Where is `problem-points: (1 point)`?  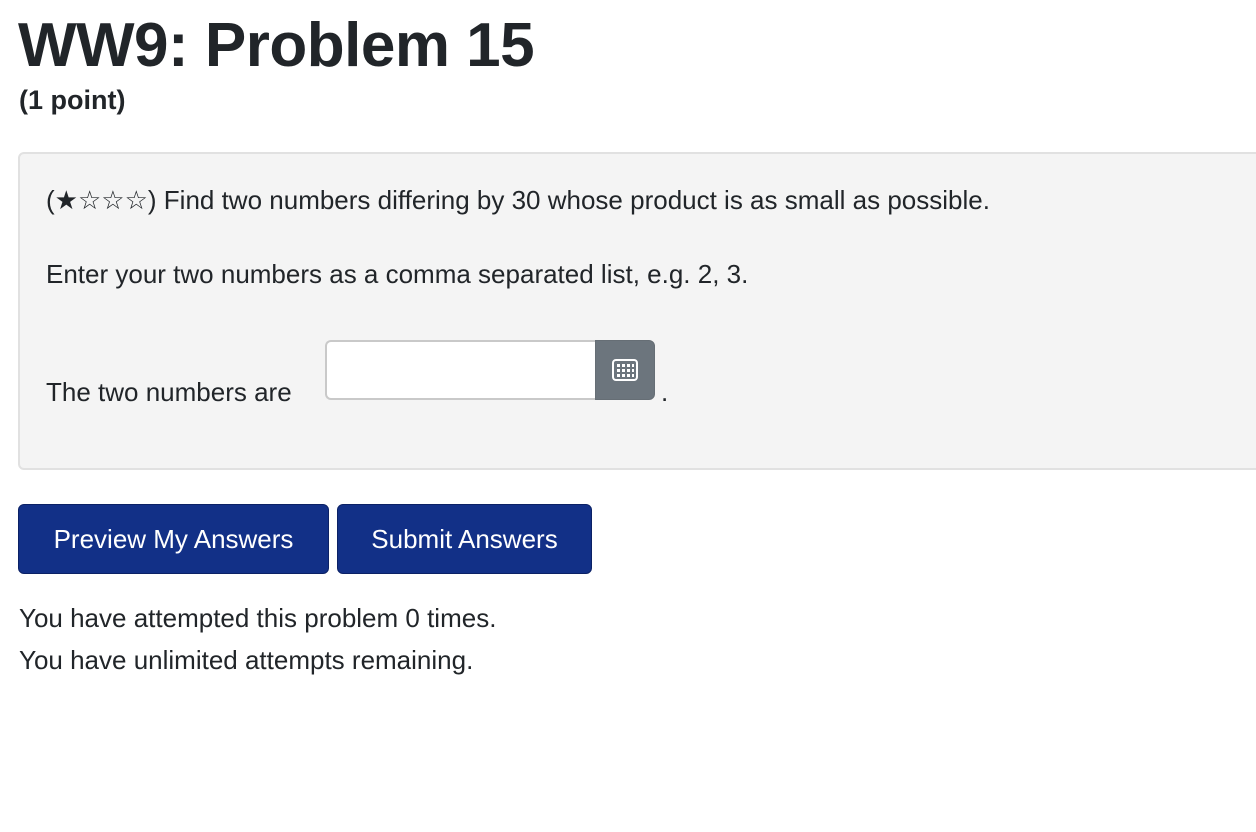
problem-points: (1 point) is located at coordinates (72, 100).